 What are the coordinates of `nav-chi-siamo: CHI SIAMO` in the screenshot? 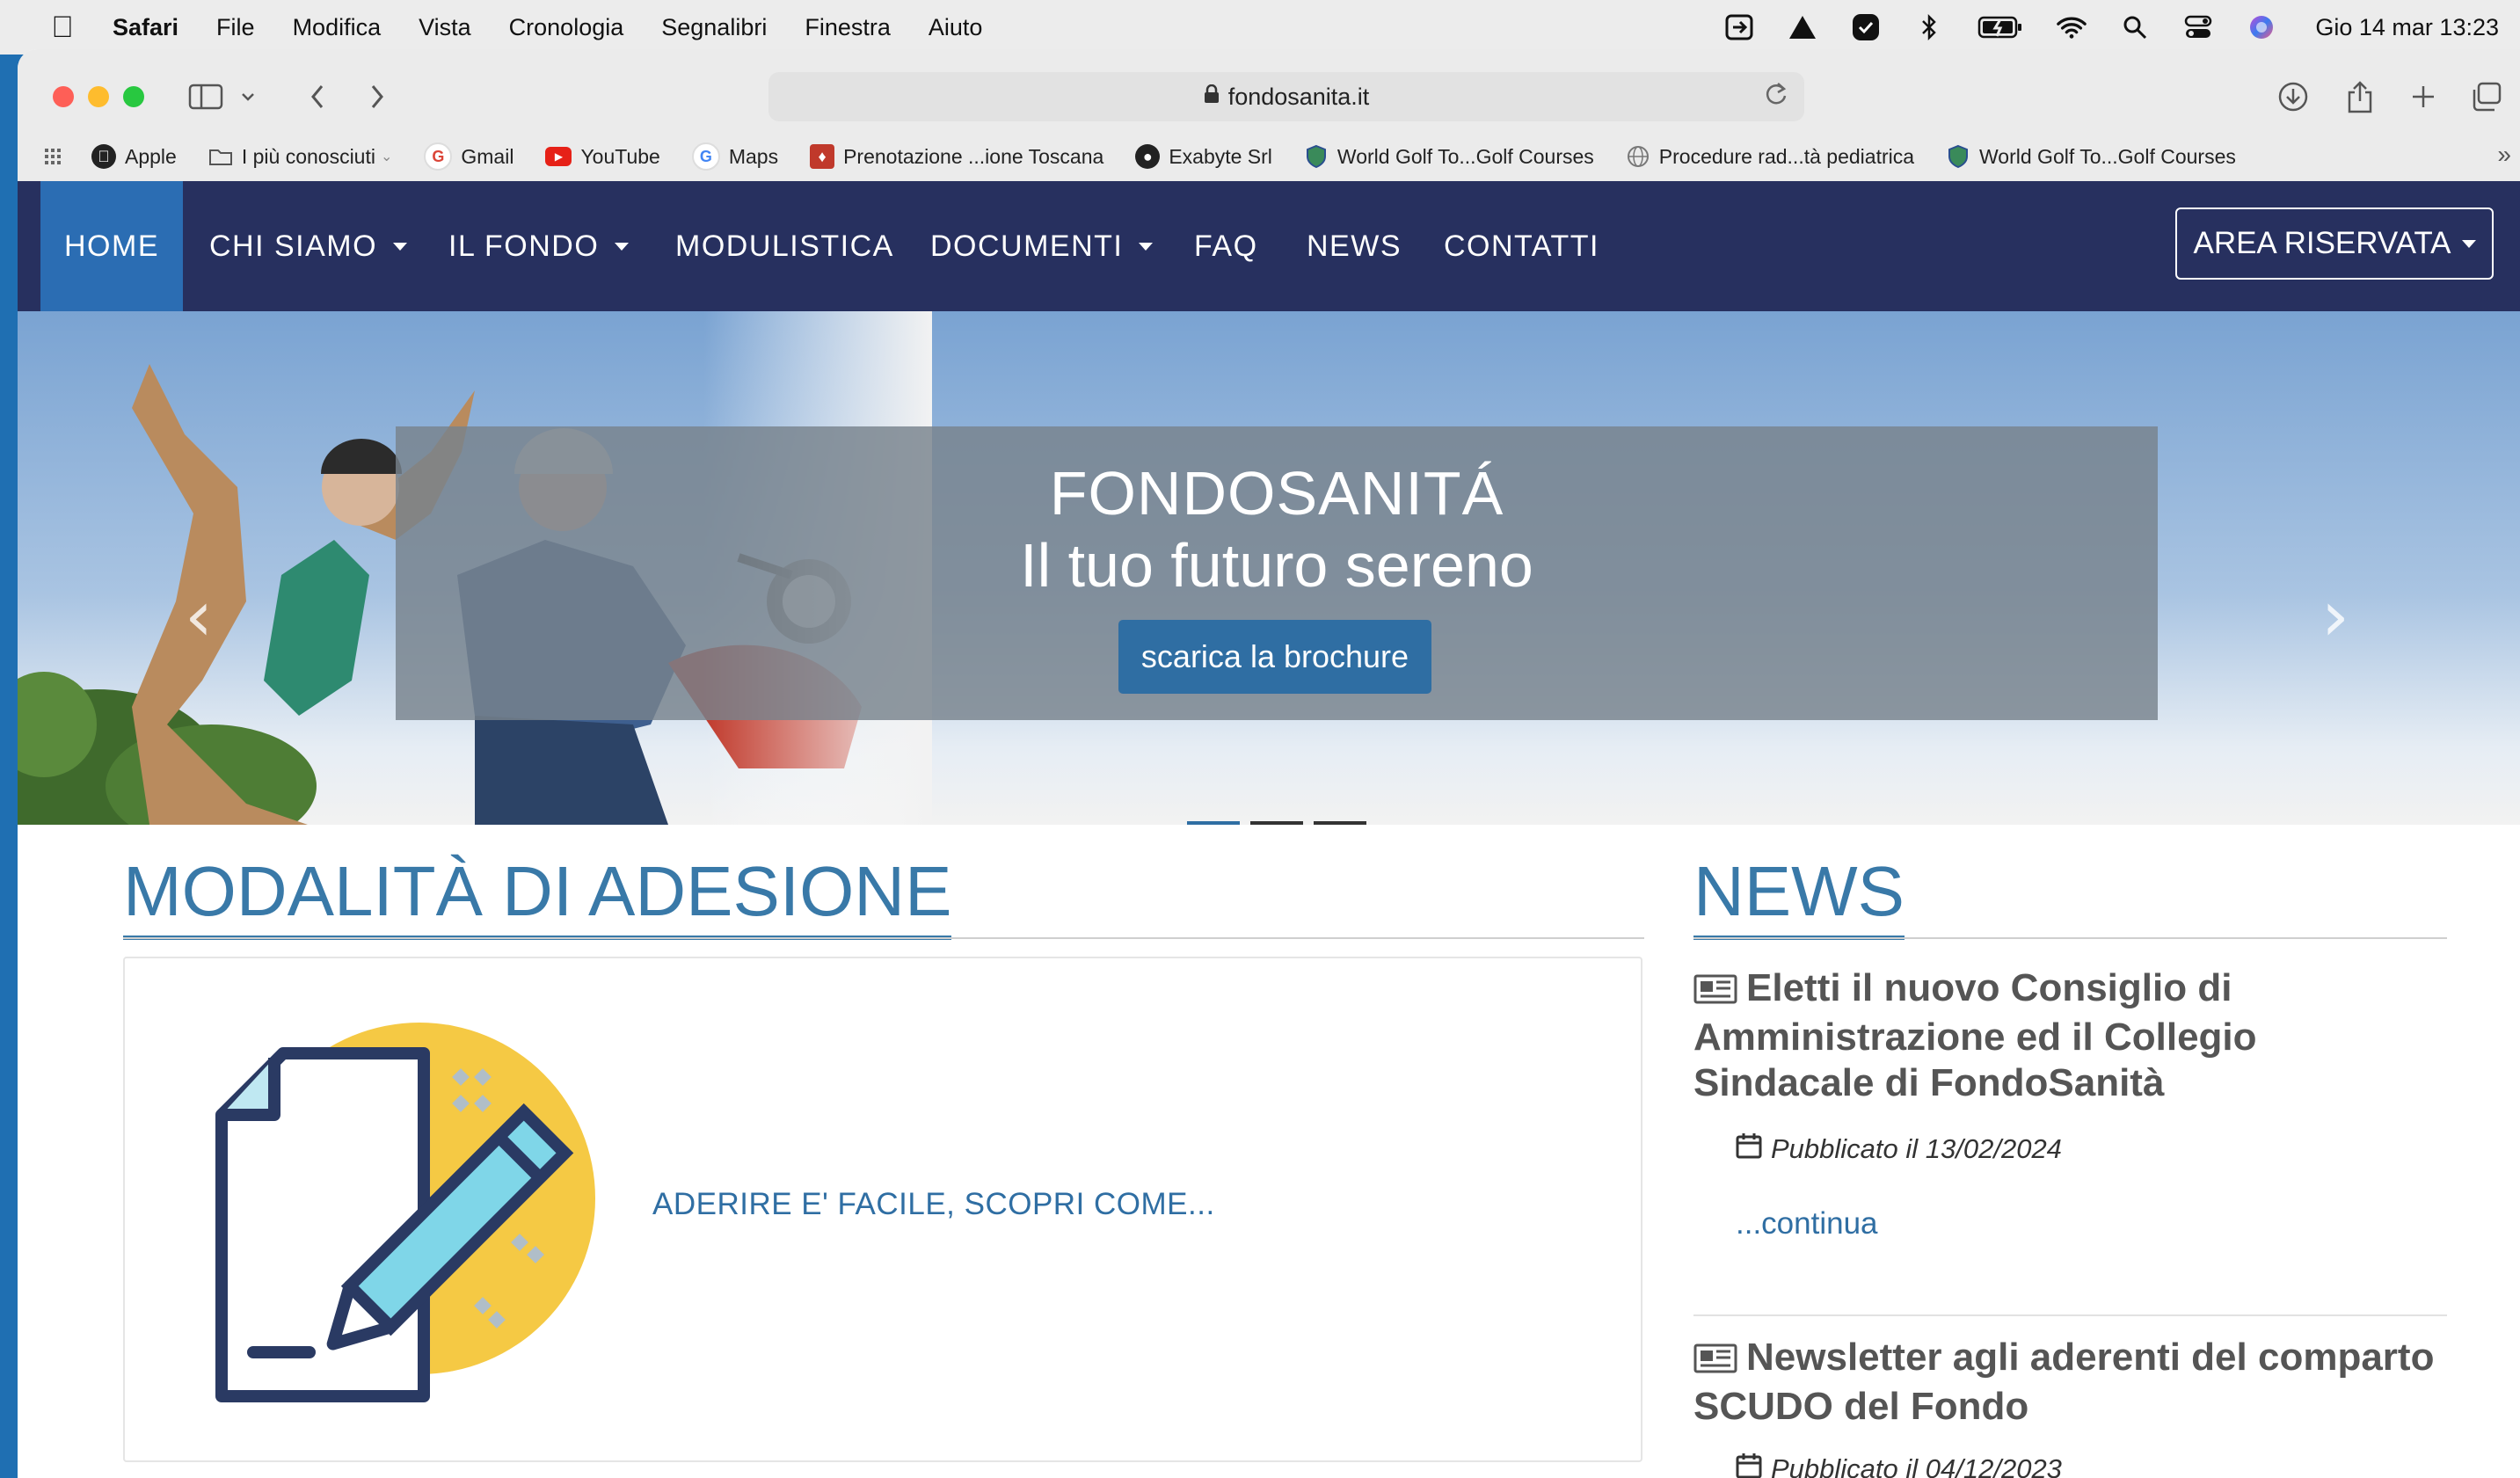 It's located at (308, 246).